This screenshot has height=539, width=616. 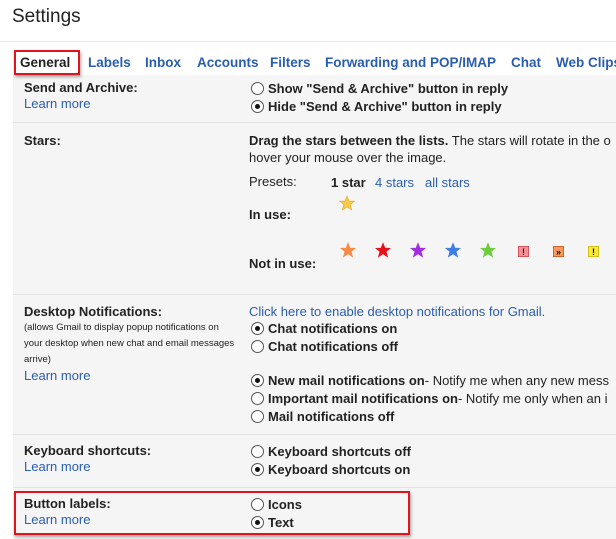 What do you see at coordinates (340, 451) in the screenshot?
I see `option-label: Keyboard shortcuts off` at bounding box center [340, 451].